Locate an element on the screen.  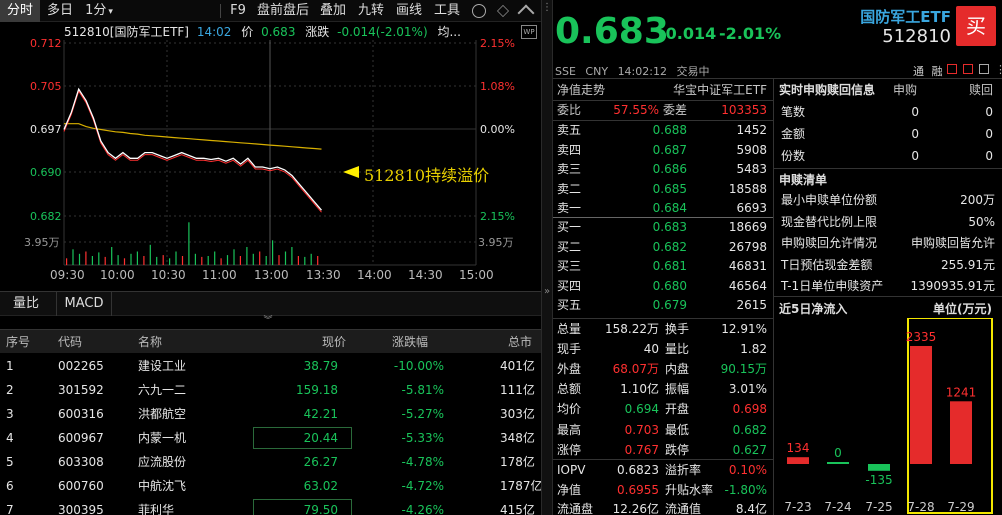
stat-value: 0.6955 is located at coordinates (638, 489).